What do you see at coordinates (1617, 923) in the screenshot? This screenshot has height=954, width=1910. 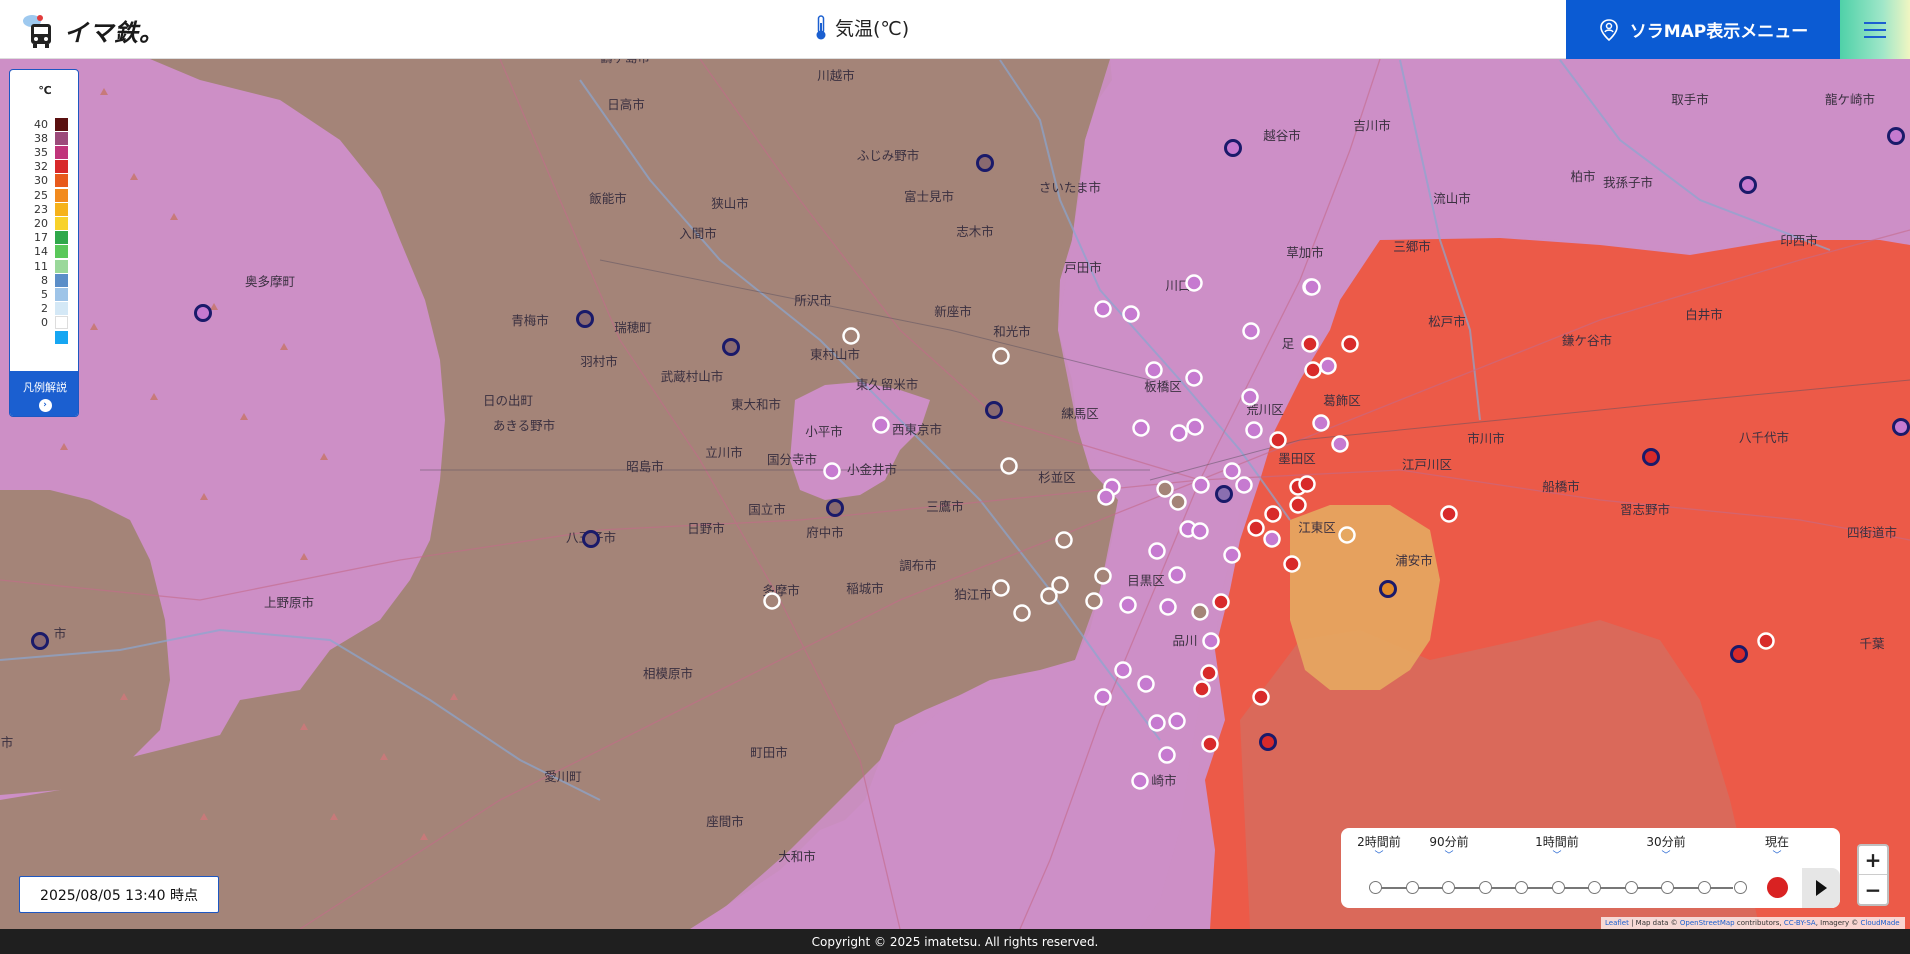 I see `leaflet-link: Leaflet` at bounding box center [1617, 923].